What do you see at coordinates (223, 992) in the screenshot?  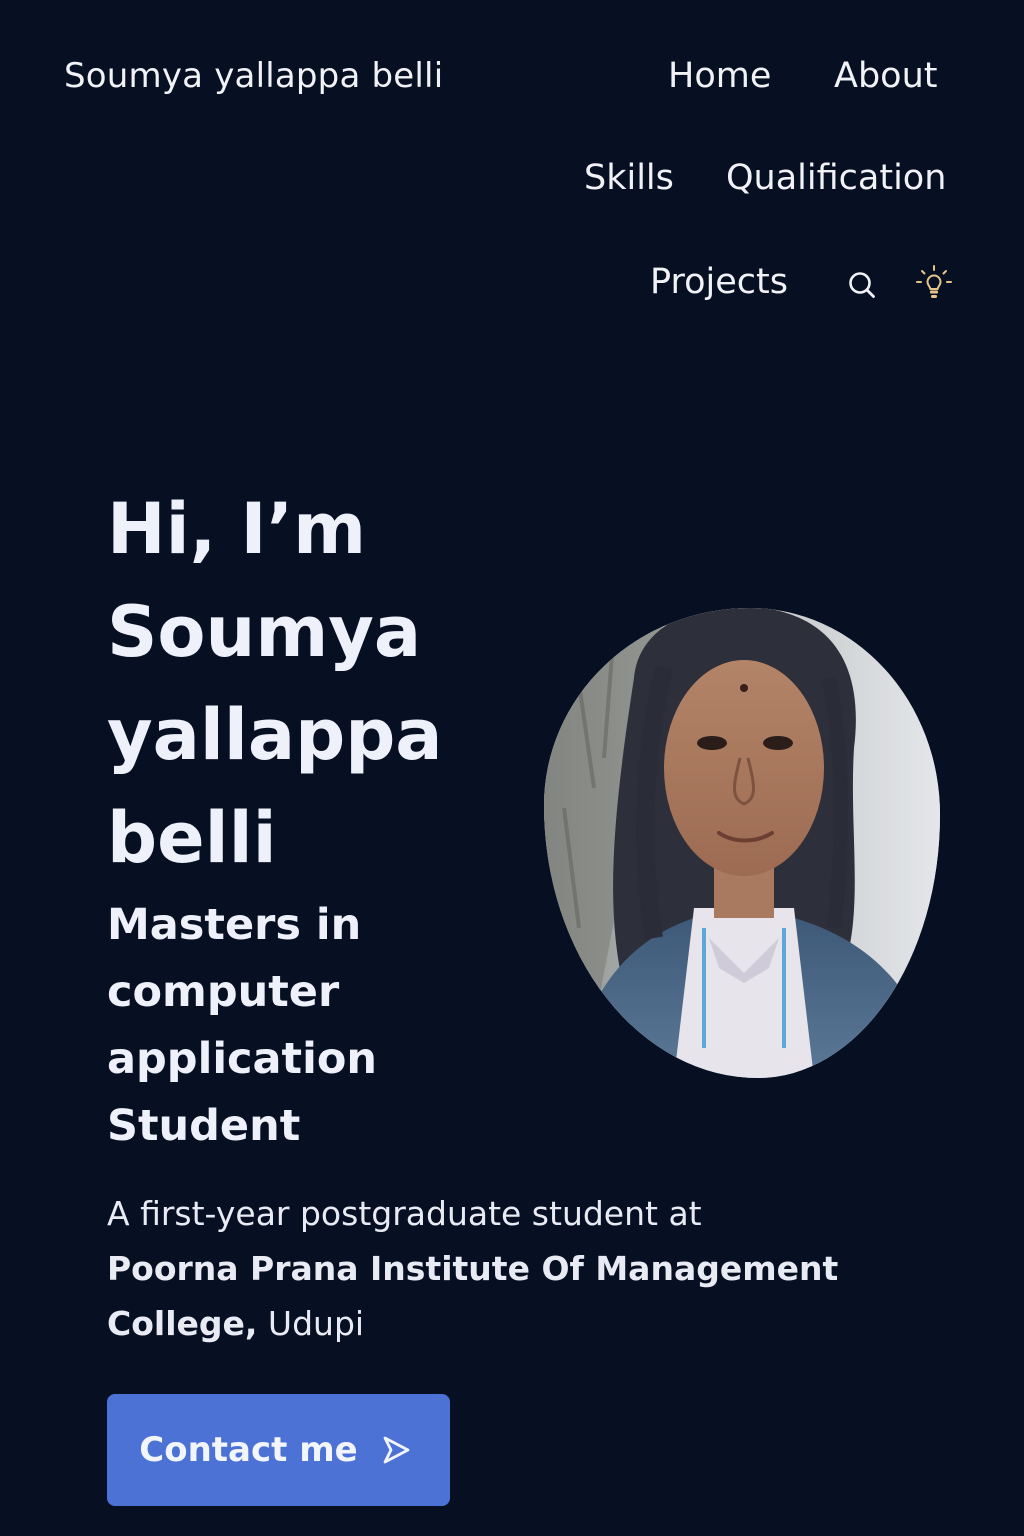 I see `hero-subtitle-line: computer` at bounding box center [223, 992].